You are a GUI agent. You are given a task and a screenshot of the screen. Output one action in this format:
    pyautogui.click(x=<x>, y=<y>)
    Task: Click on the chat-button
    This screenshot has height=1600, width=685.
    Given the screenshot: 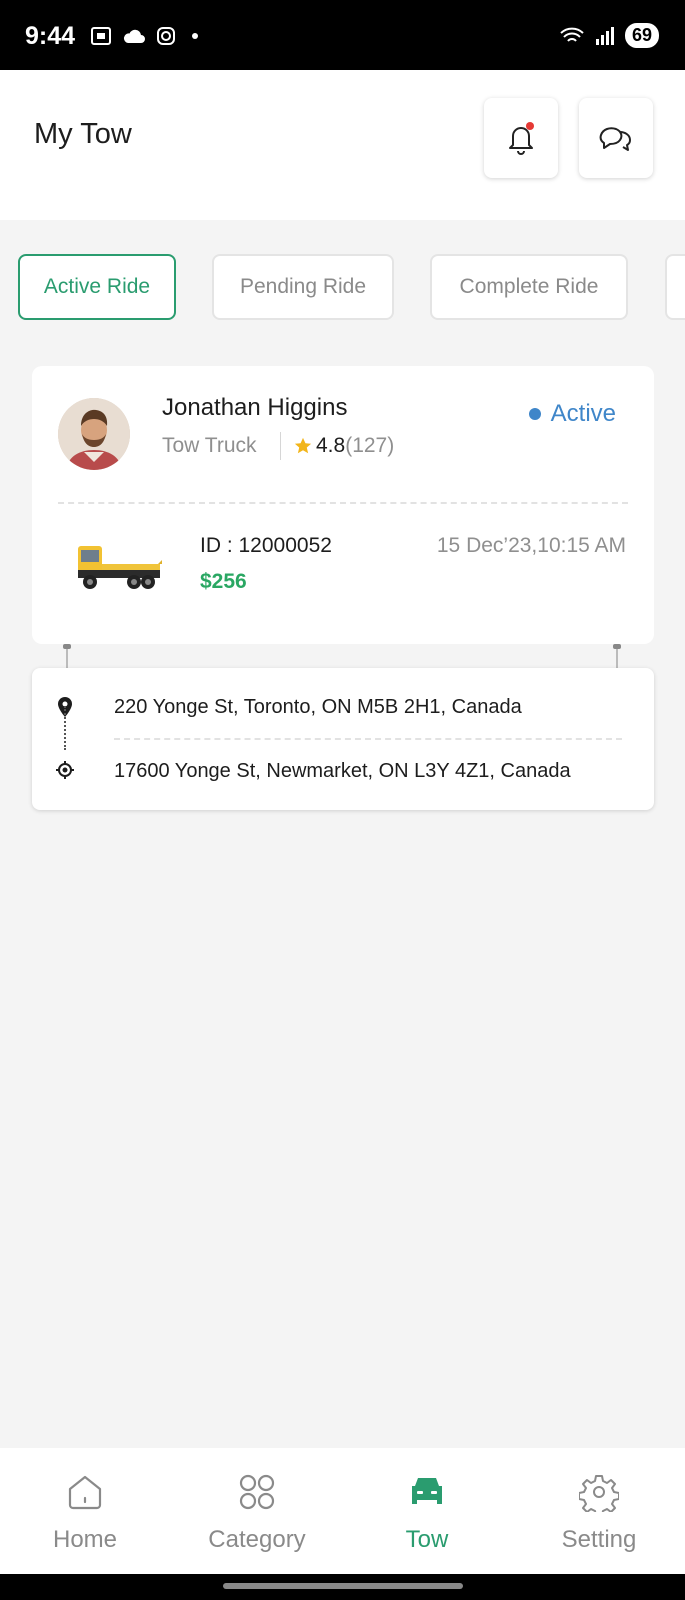 What is the action you would take?
    pyautogui.click(x=616, y=138)
    